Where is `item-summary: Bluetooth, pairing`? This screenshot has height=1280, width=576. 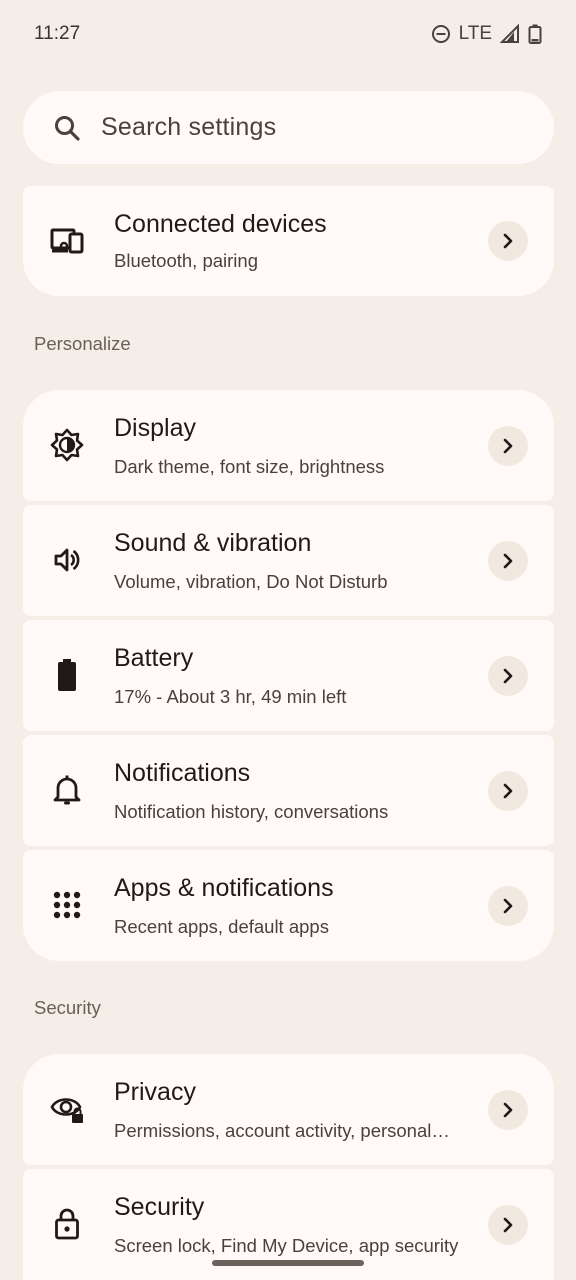
item-summary: Bluetooth, pairing is located at coordinates (186, 260).